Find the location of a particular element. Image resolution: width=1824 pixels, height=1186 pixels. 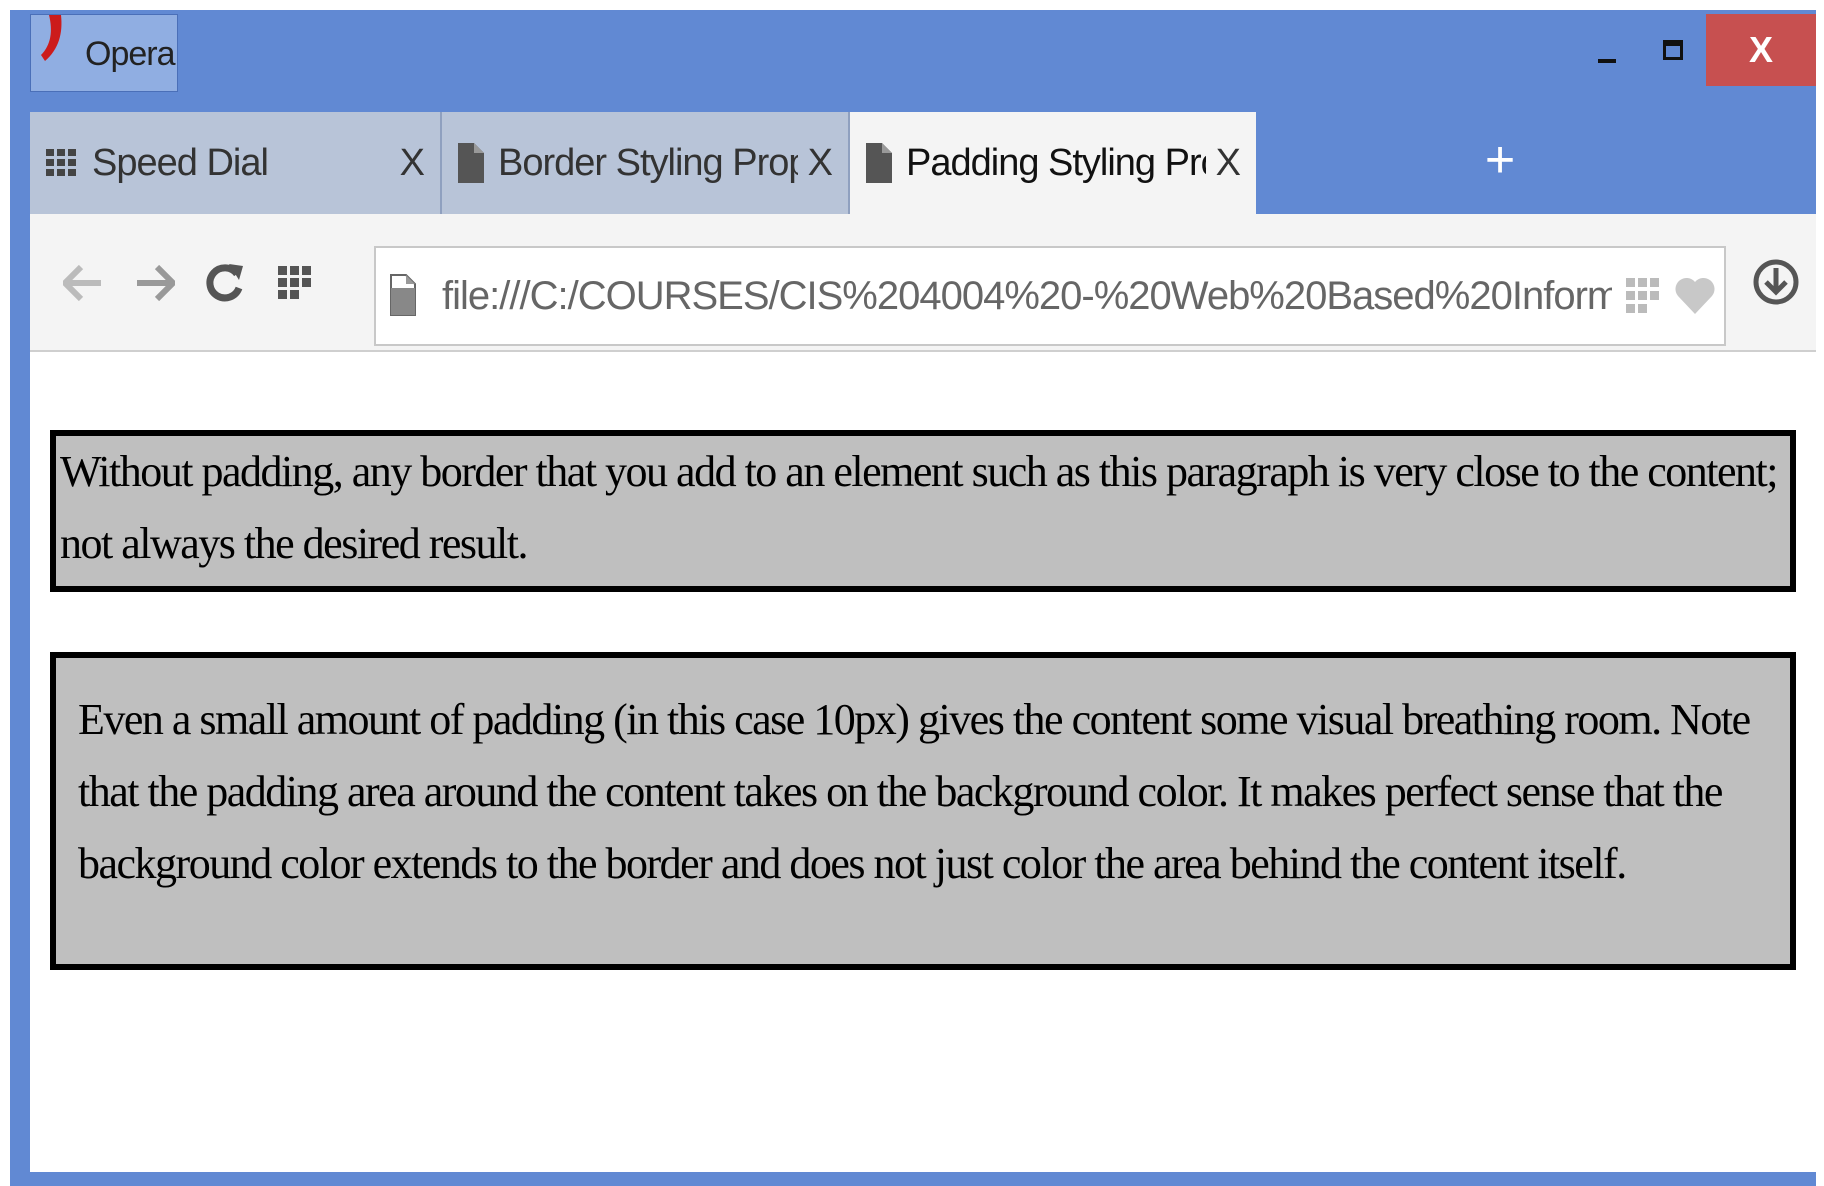

speed-dial-add-icon is located at coordinates (1643, 296).